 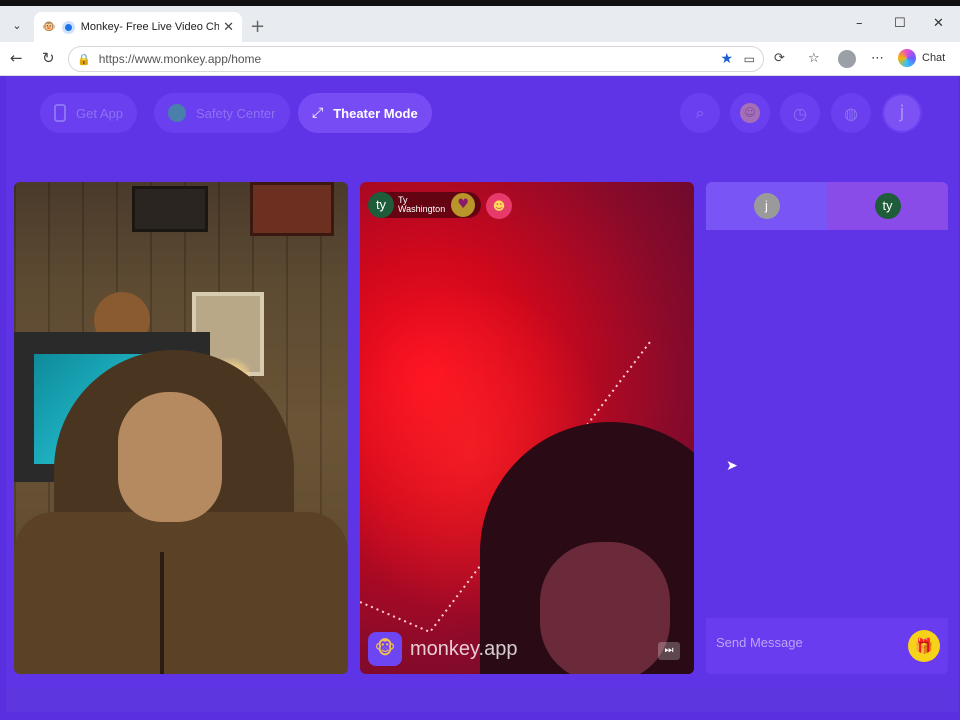 What do you see at coordinates (375, 113) in the screenshot?
I see `theater-mode-label: Theater Mode` at bounding box center [375, 113].